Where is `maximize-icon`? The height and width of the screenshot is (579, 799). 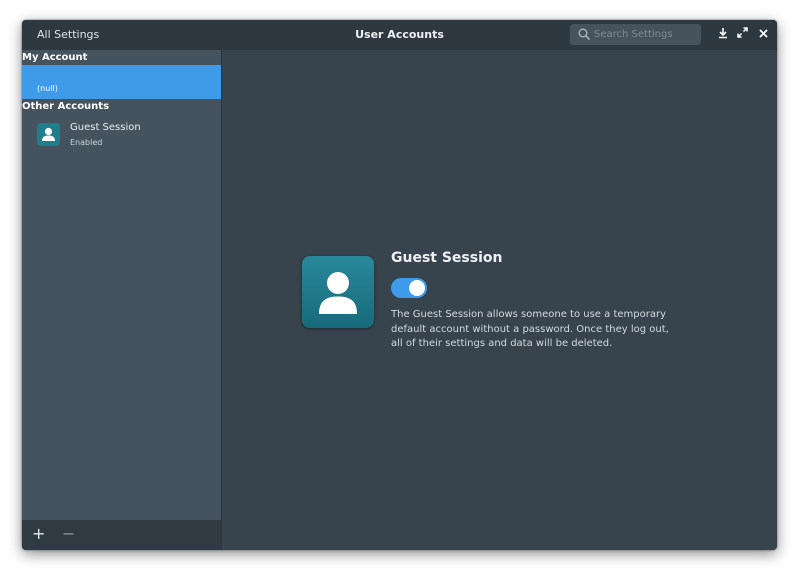 maximize-icon is located at coordinates (742, 32).